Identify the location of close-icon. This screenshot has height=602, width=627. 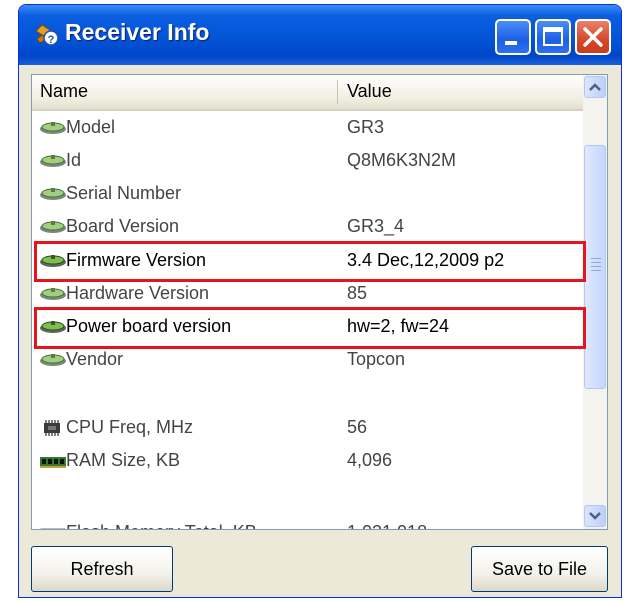
(593, 37).